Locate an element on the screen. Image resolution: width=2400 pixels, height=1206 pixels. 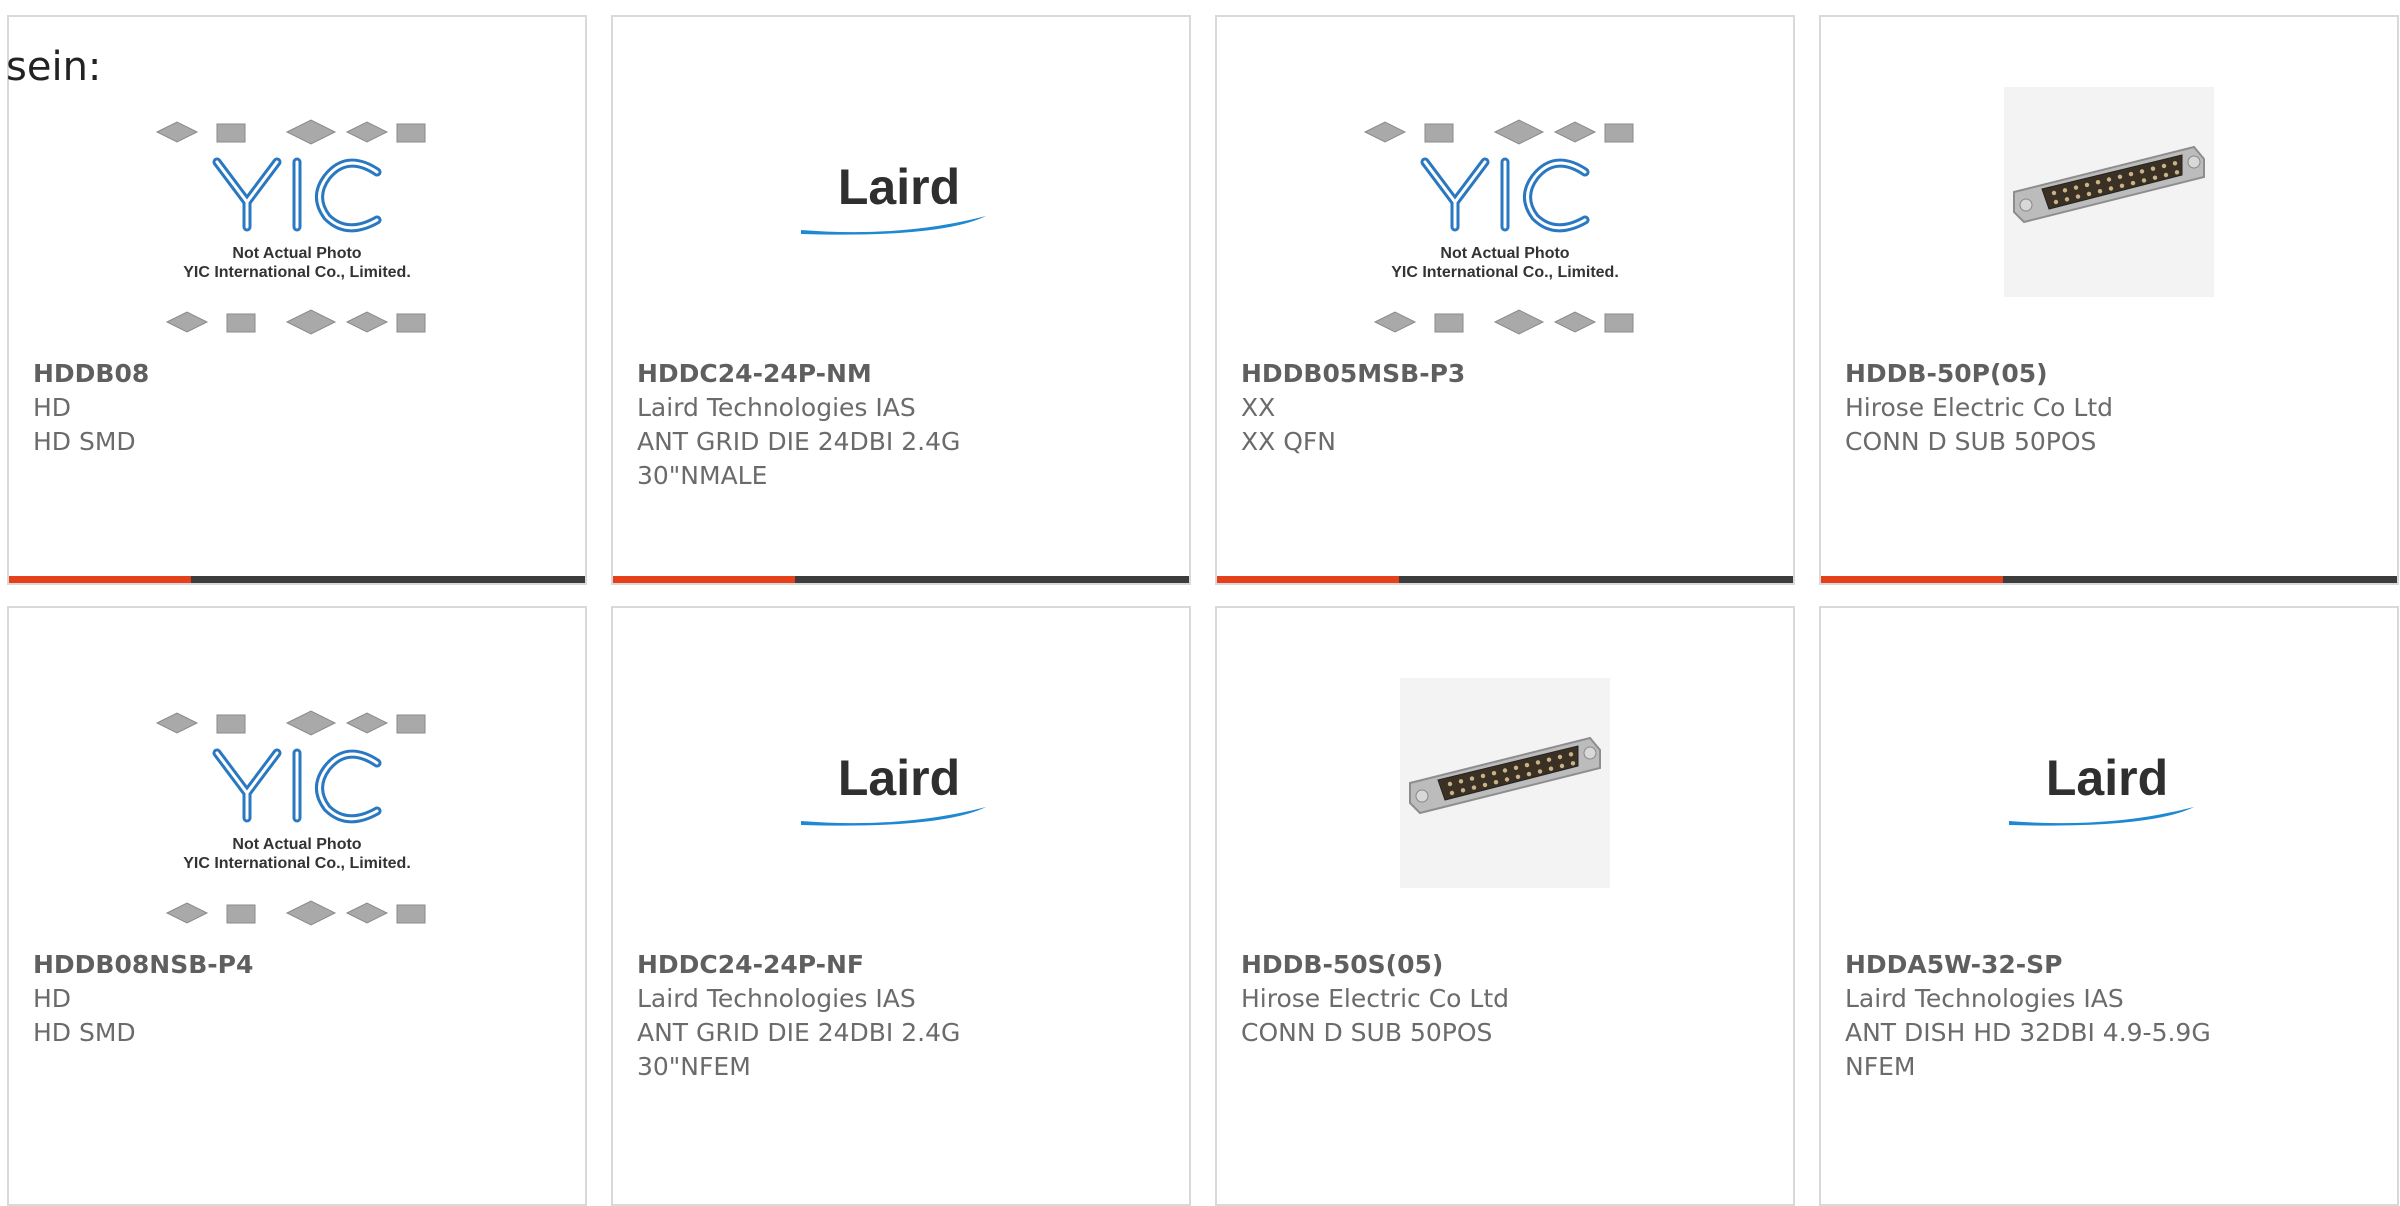
product-part-number: HDDB08 is located at coordinates (299, 374).